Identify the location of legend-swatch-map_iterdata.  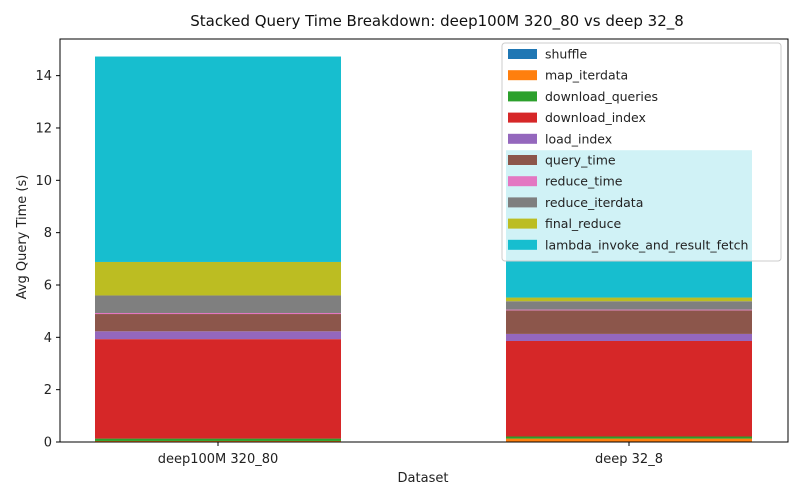
(522, 75).